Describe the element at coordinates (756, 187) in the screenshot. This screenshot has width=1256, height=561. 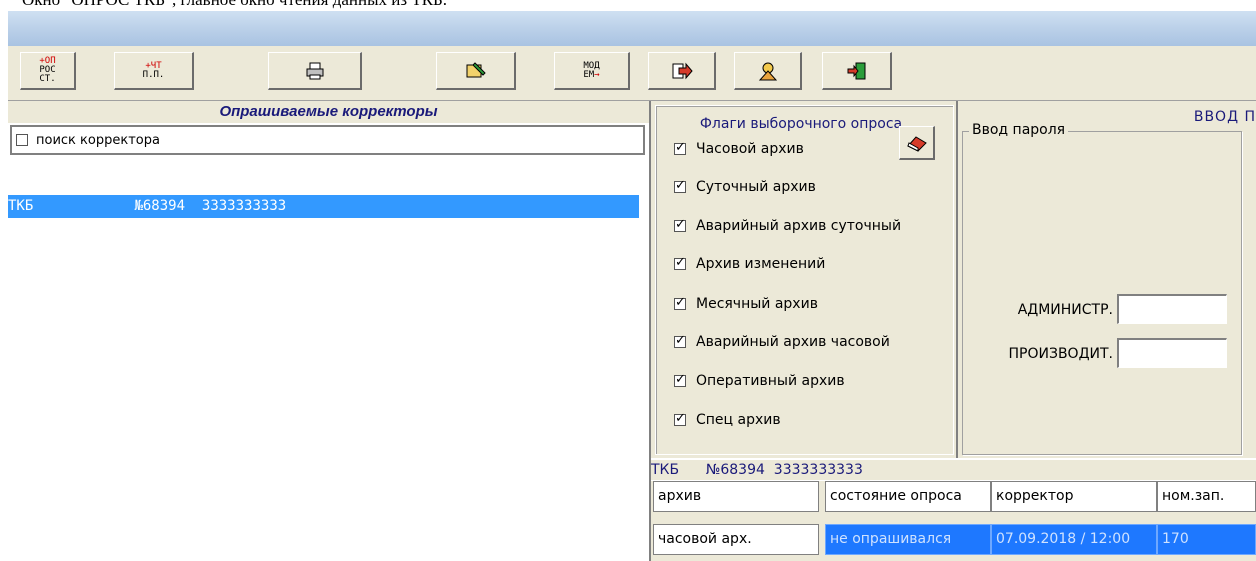
I see `flag-label: Суточный архив` at that location.